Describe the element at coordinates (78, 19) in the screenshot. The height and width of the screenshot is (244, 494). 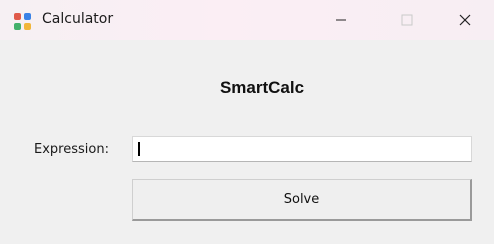
I see `window-title: Calculator` at that location.